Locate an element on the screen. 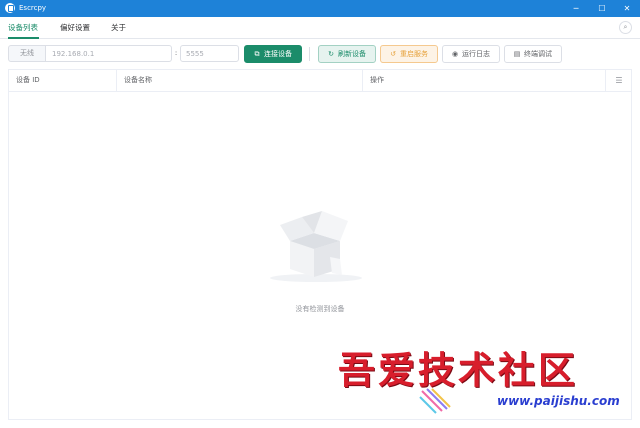 This screenshot has height=428, width=640. restart-service-button: ↺ 重启服务 is located at coordinates (409, 54).